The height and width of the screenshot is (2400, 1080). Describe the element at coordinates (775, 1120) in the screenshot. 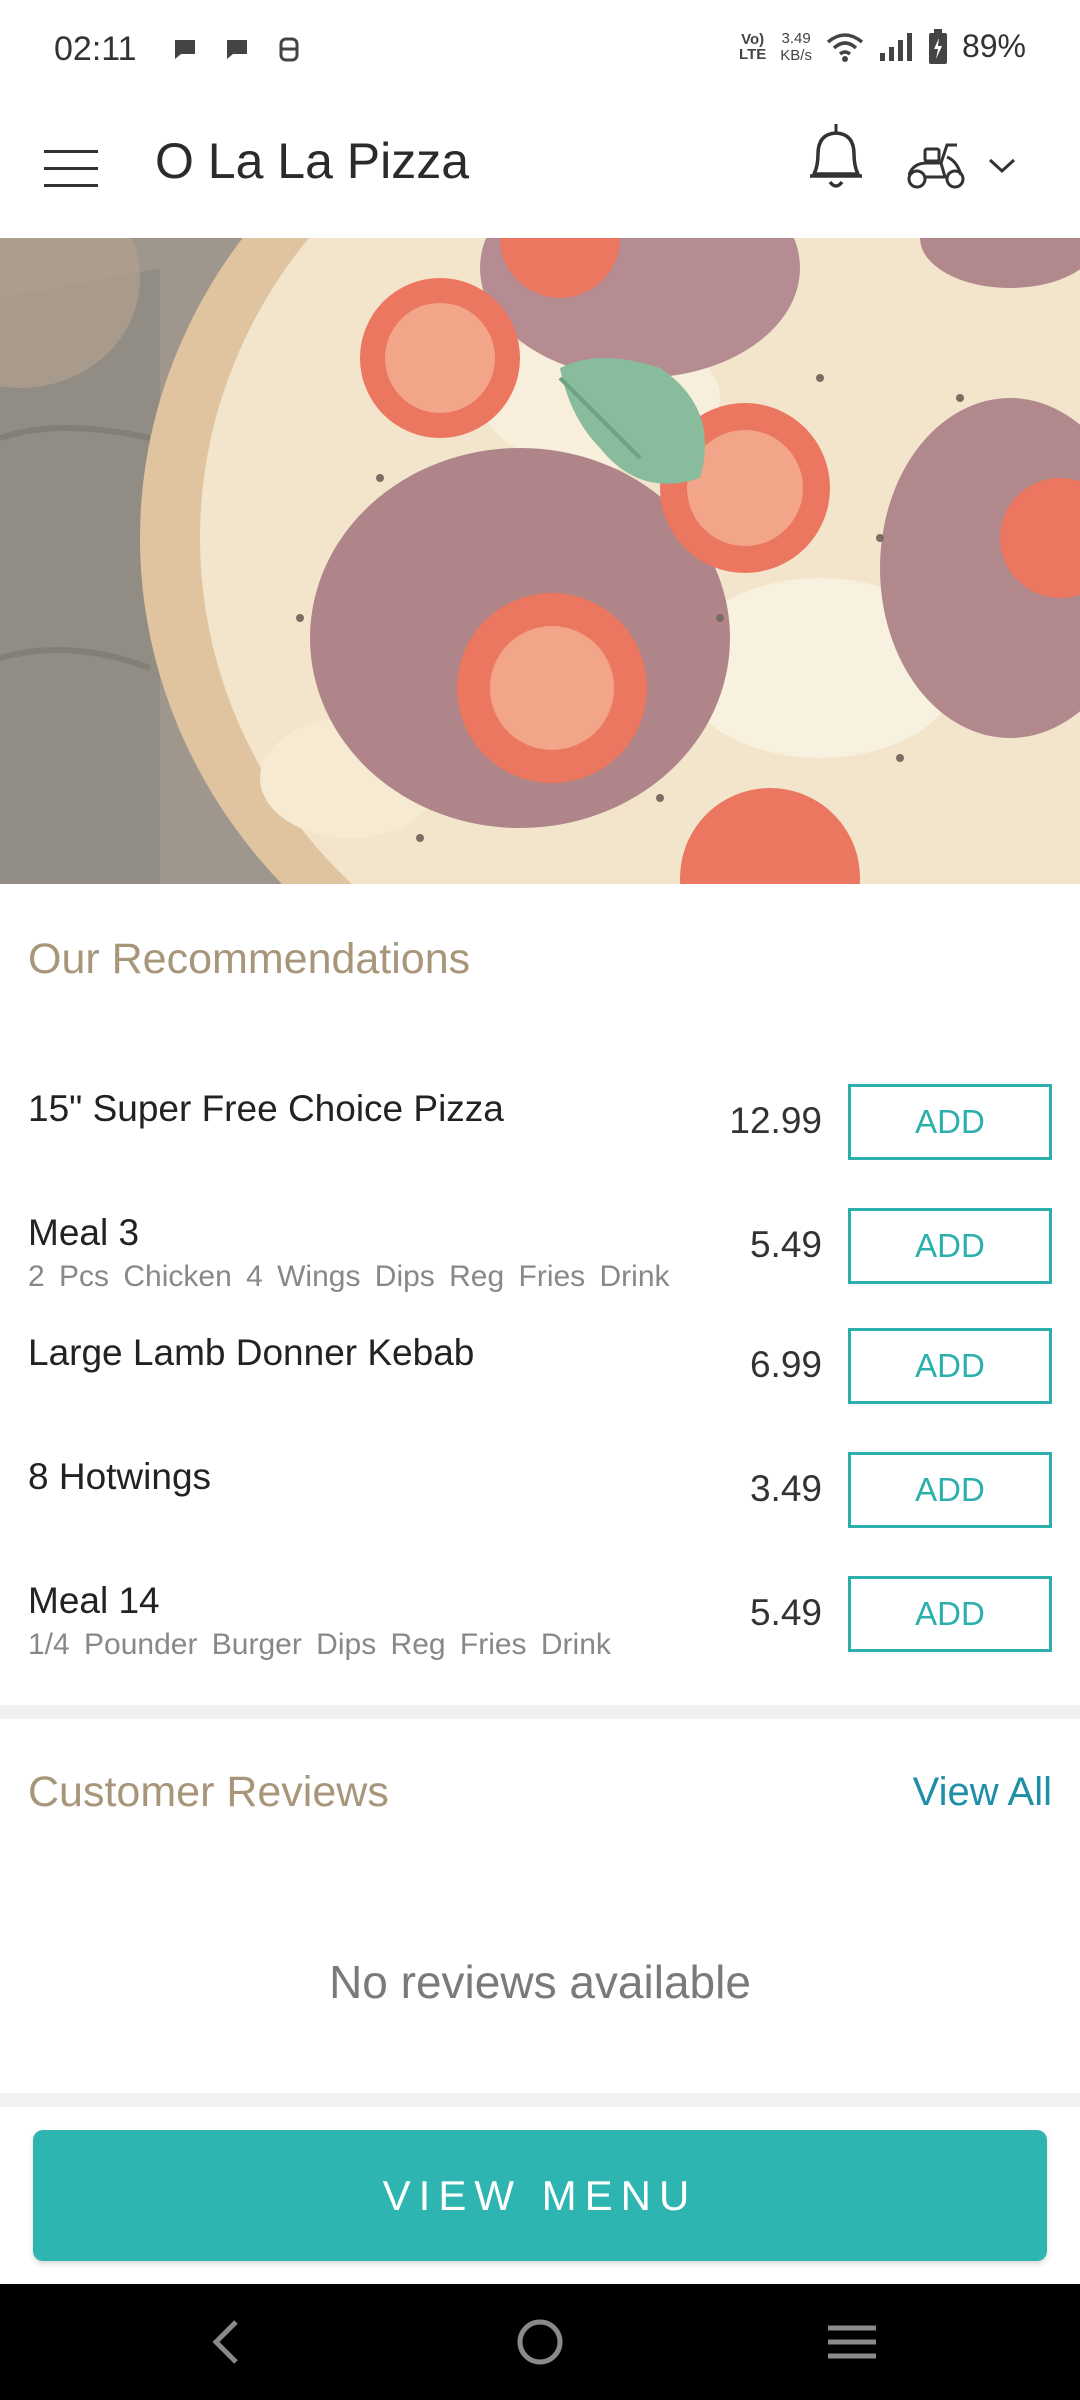

I see `item-price: 12.99` at that location.